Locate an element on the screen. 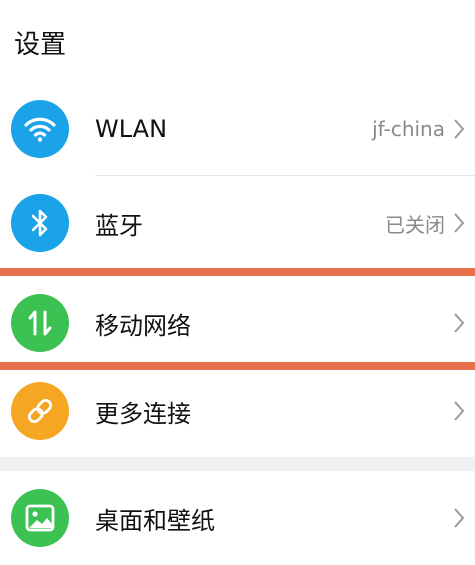  wifi-icon is located at coordinates (40, 129).